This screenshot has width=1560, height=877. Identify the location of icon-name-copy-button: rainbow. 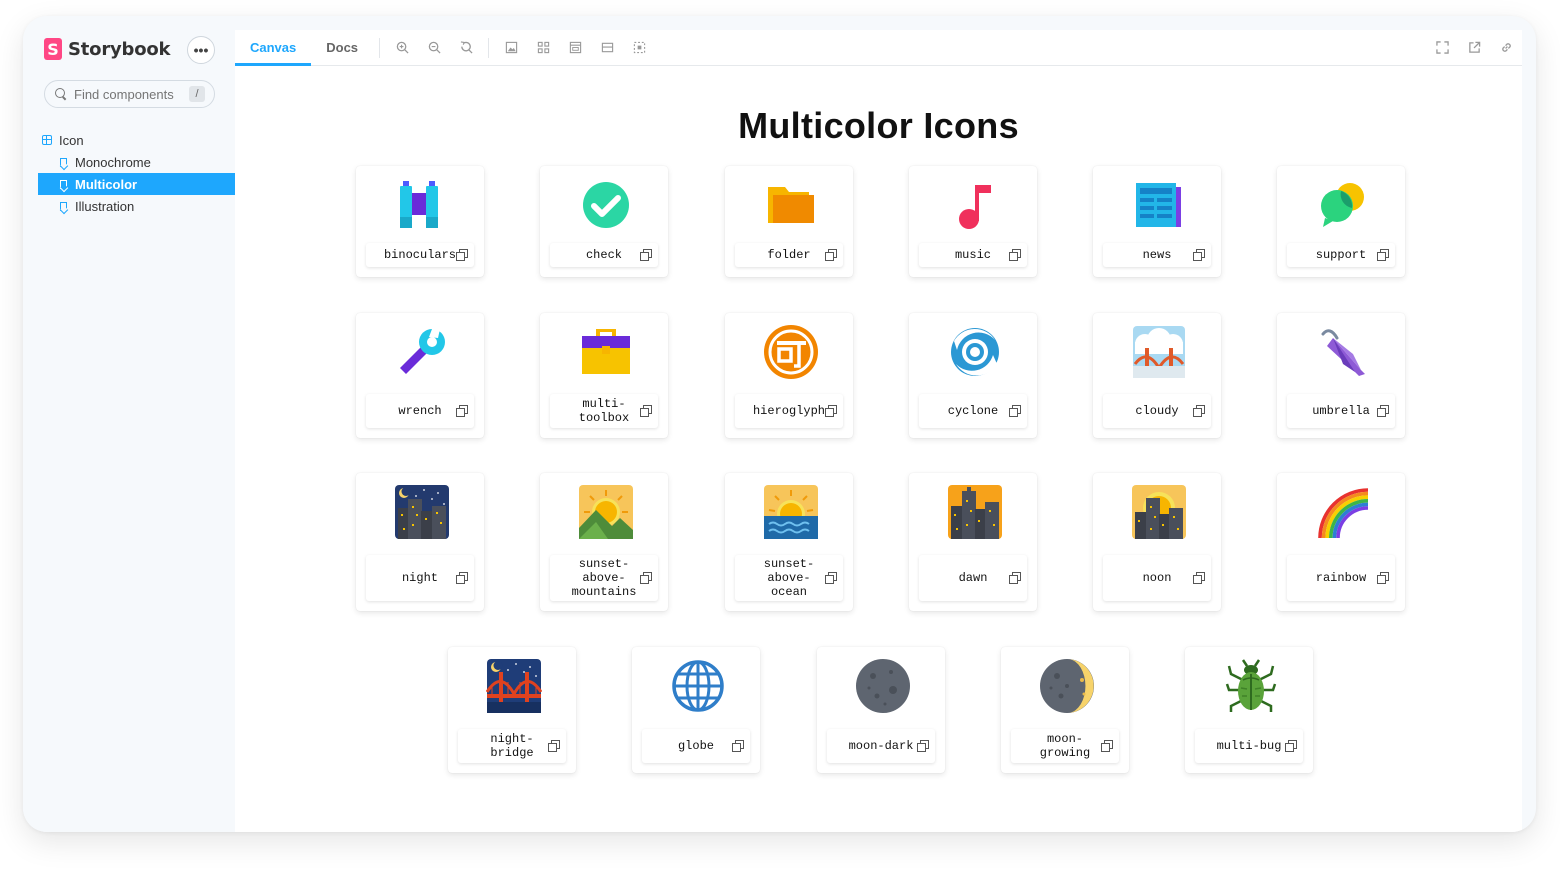
(1341, 578).